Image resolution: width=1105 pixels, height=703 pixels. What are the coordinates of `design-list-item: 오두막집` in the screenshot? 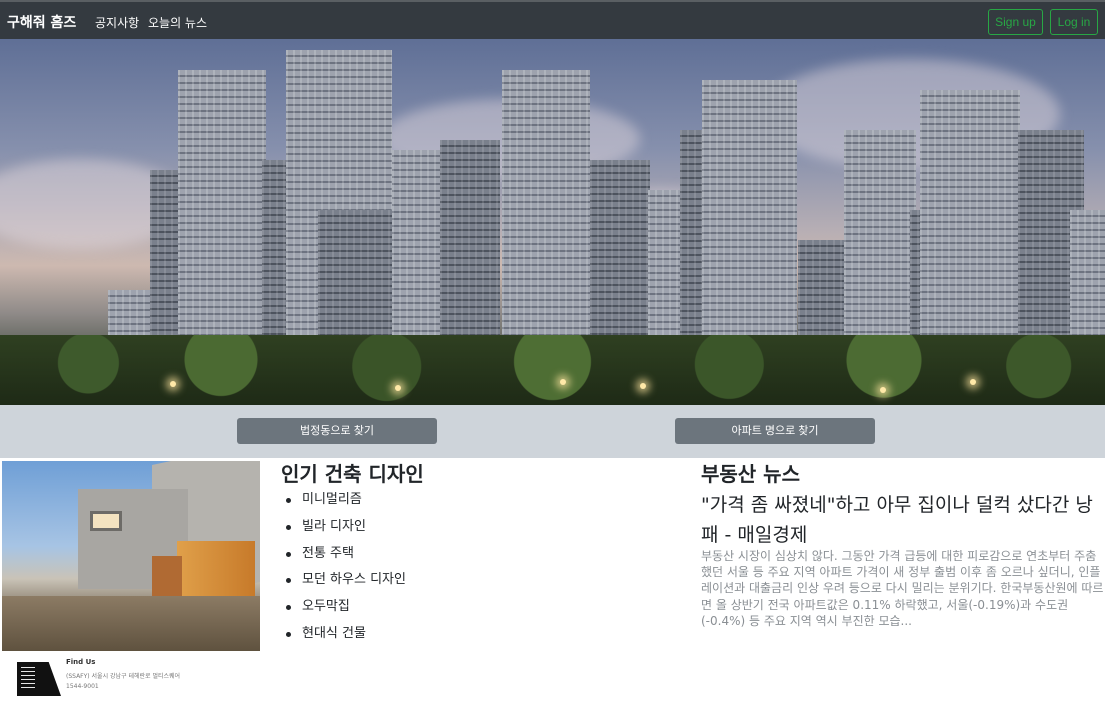 It's located at (343, 610).